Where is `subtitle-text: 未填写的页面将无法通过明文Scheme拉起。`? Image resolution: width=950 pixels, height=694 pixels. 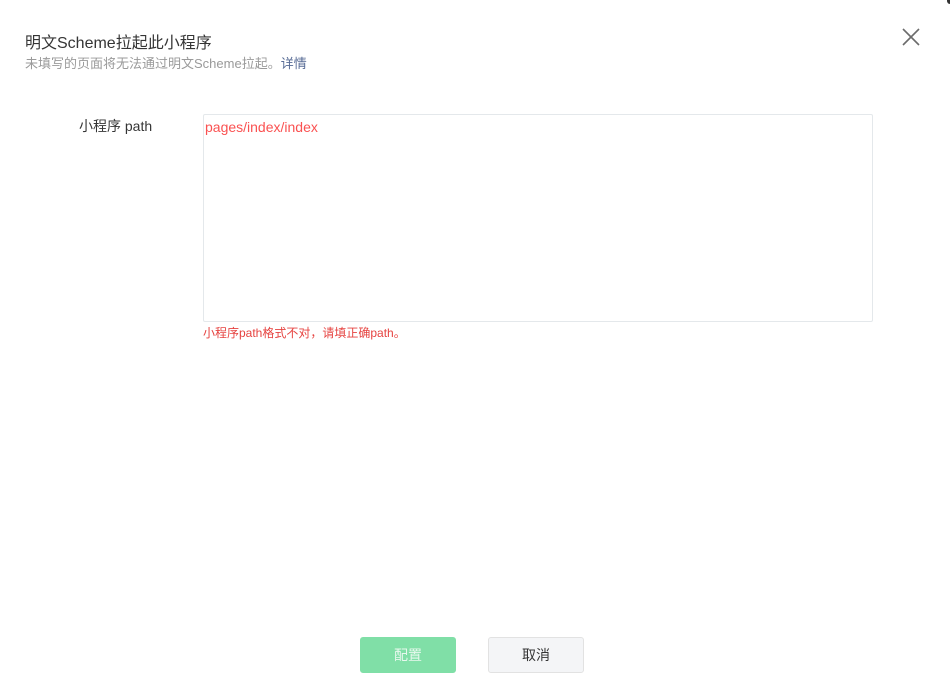 subtitle-text: 未填写的页面将无法通过明文Scheme拉起。 is located at coordinates (153, 63).